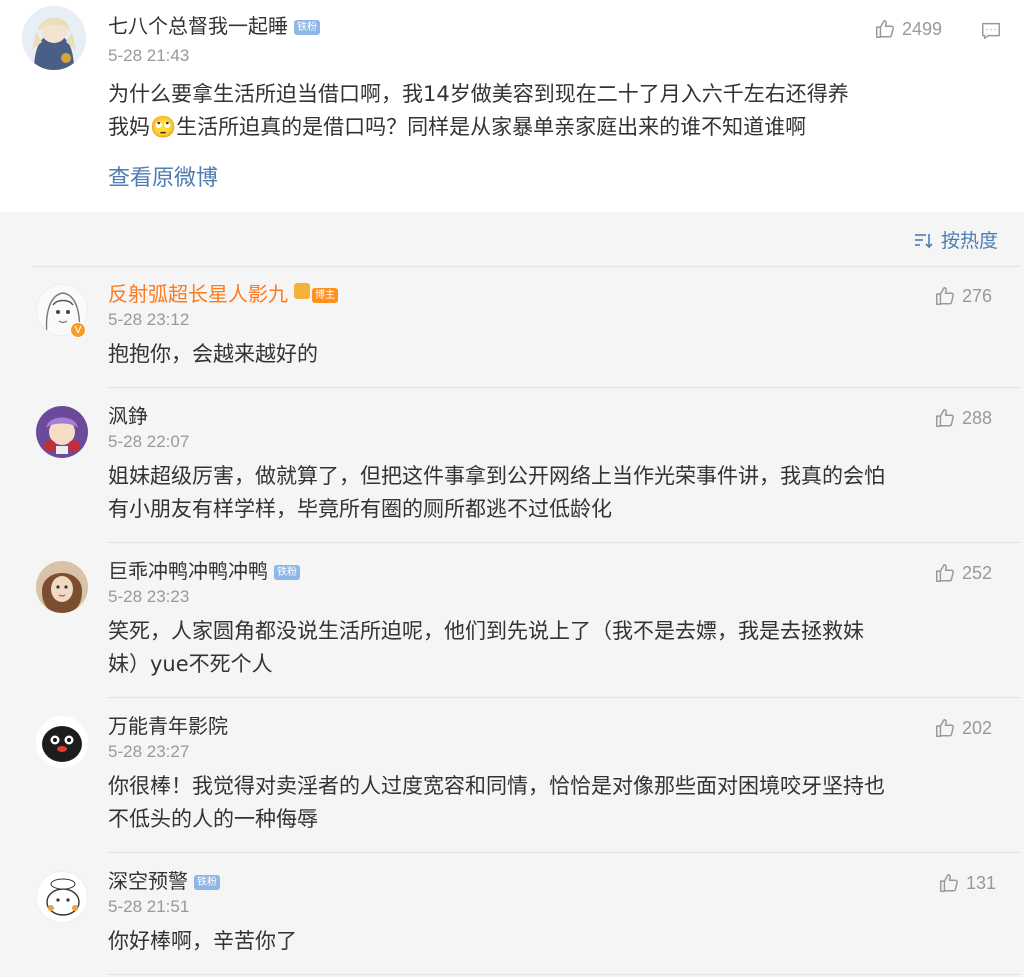  What do you see at coordinates (190, 664) in the screenshot?
I see `comment-content-line: 妹）yue不死个人` at bounding box center [190, 664].